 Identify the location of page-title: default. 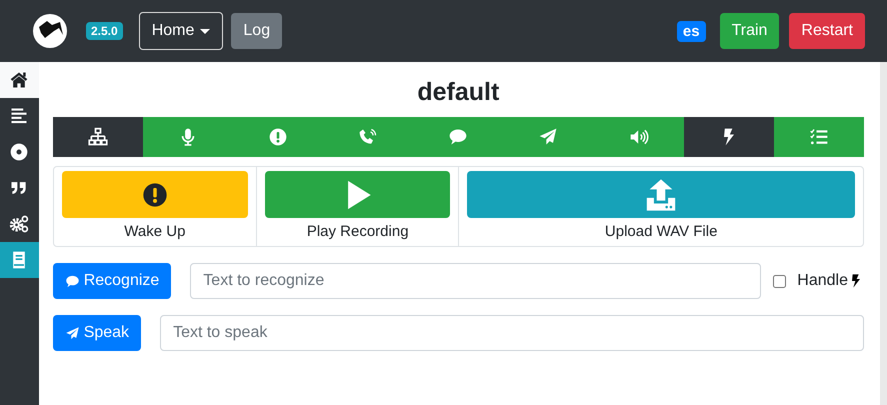
(458, 92).